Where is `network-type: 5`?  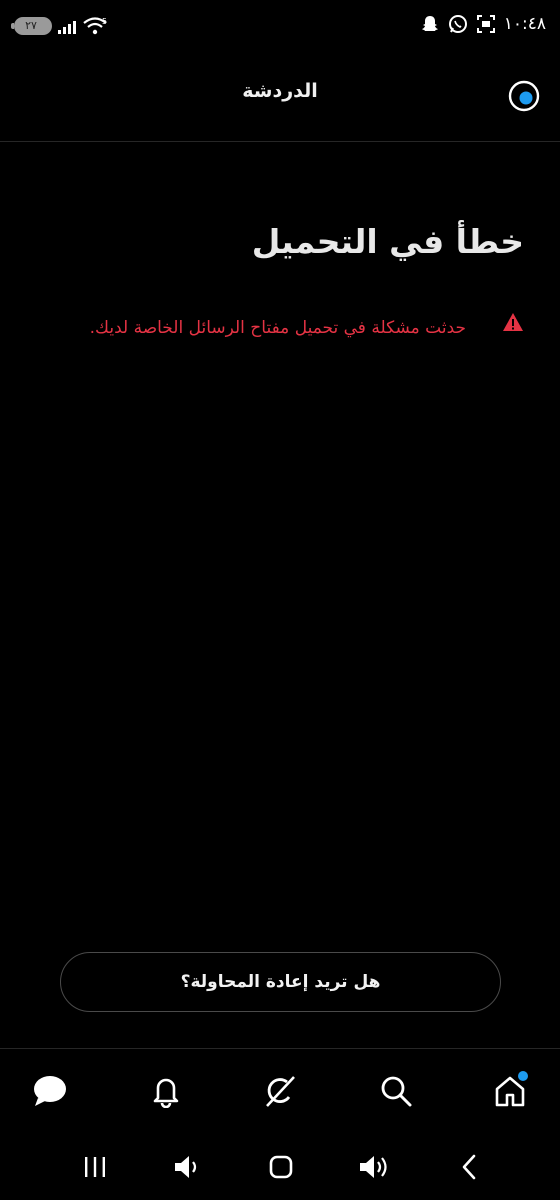
network-type: 5 is located at coordinates (104, 21).